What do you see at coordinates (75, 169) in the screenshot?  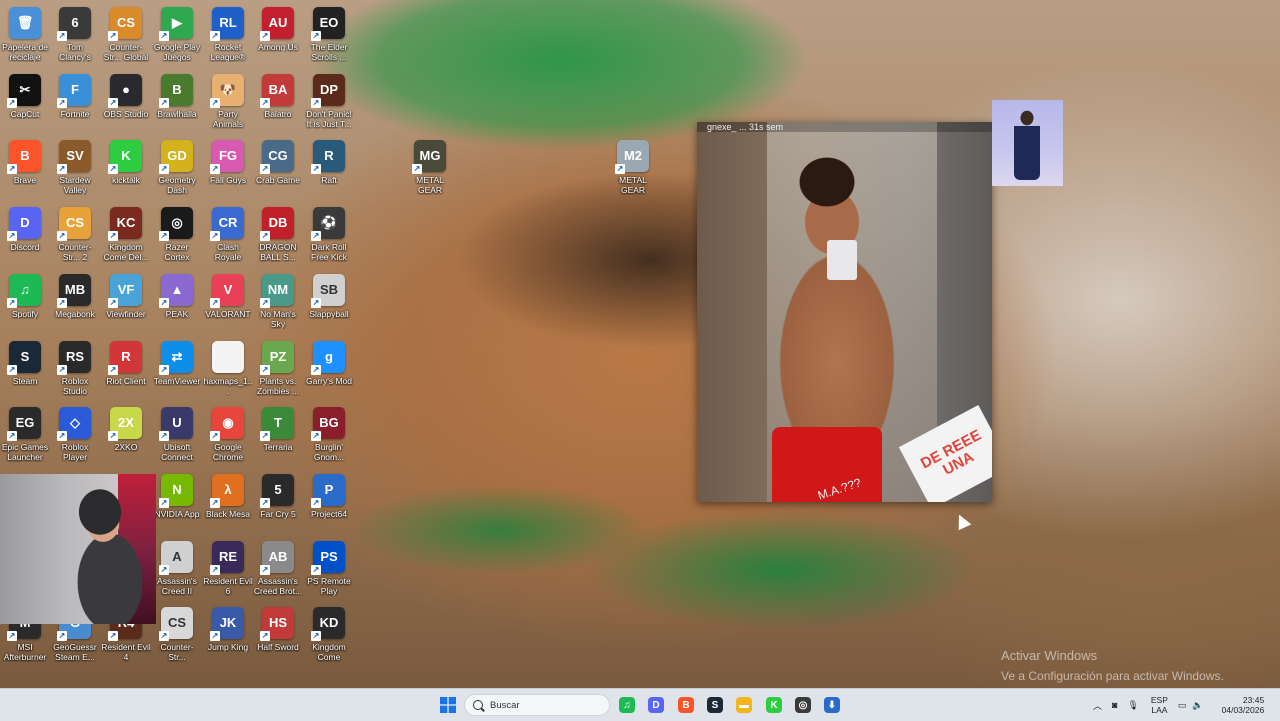 I see `desktop-icon: SV ↗ Stardew Valley` at bounding box center [75, 169].